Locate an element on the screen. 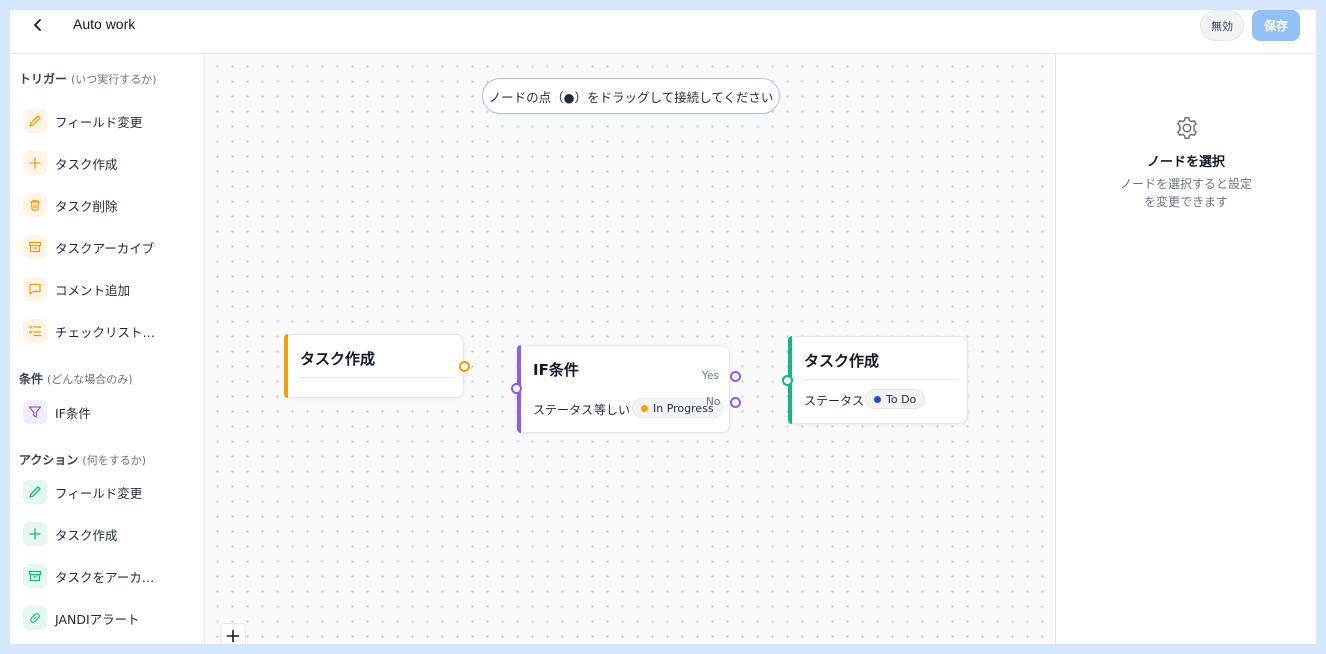 The image size is (1326, 654). sidebar-item-trigger-comment-add: コメント追加 is located at coordinates (76, 289).